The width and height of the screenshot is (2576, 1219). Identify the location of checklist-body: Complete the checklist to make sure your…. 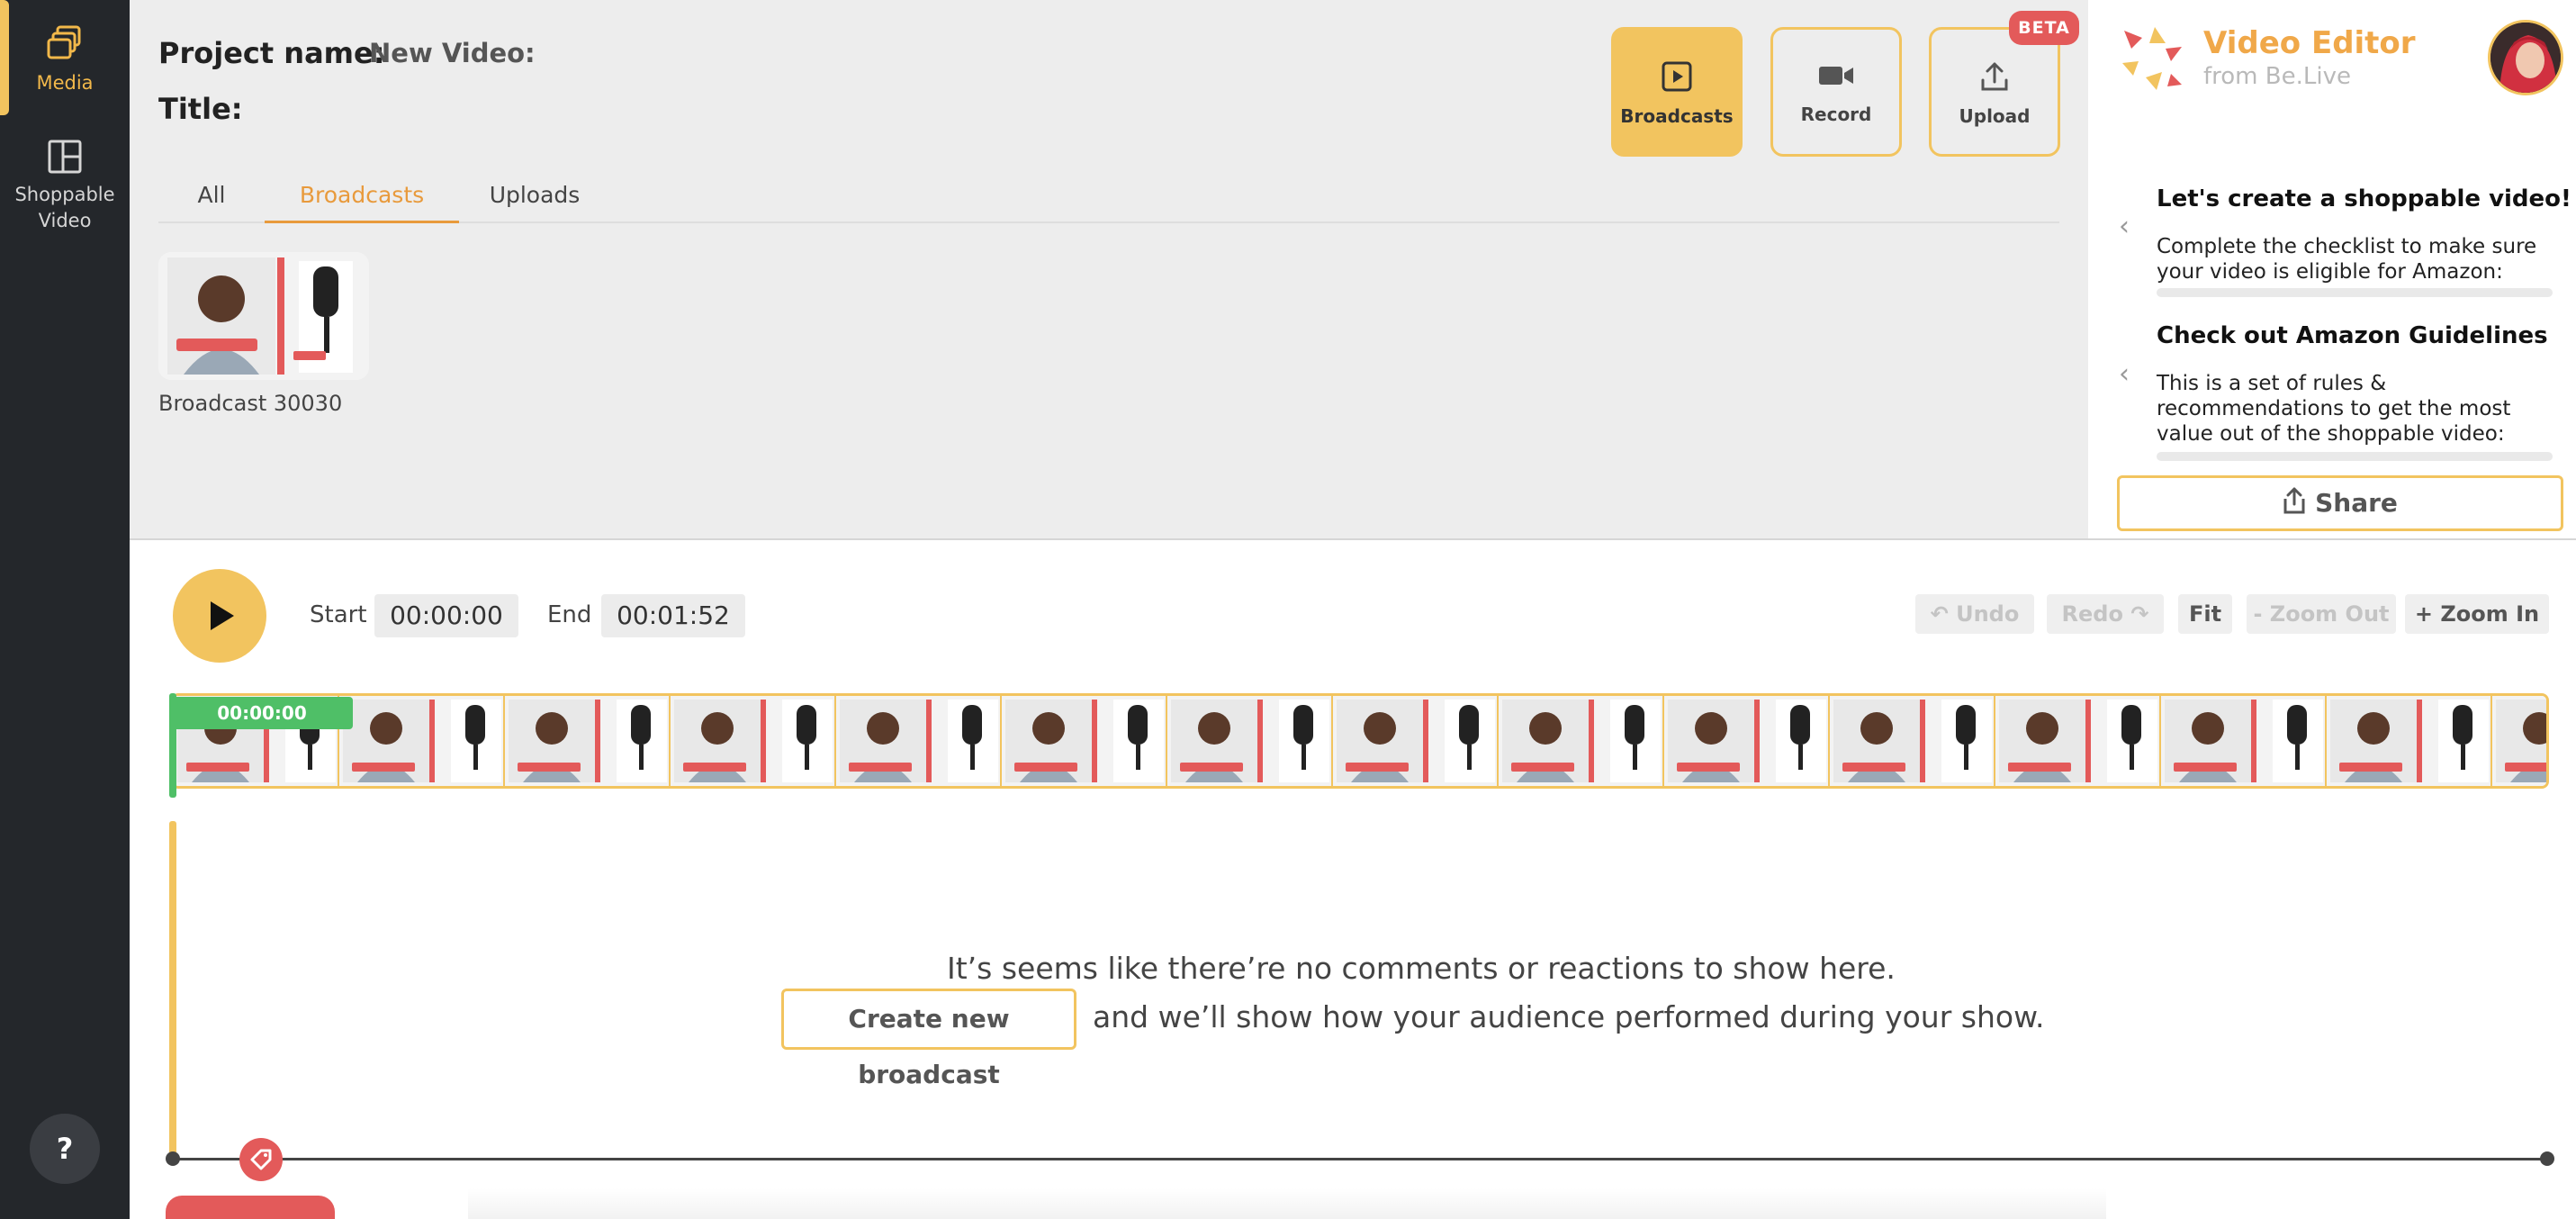
(2347, 260).